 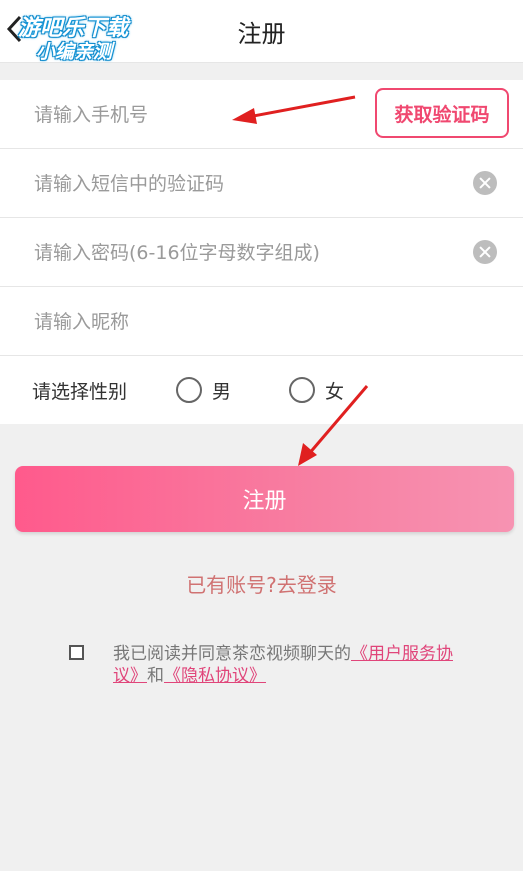 I want to click on page-title: 注册, so click(x=261, y=34).